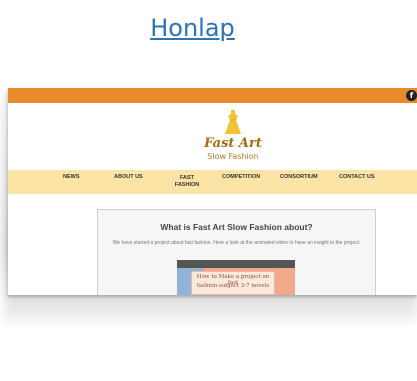  What do you see at coordinates (236, 264) in the screenshot?
I see `video-title-bar` at bounding box center [236, 264].